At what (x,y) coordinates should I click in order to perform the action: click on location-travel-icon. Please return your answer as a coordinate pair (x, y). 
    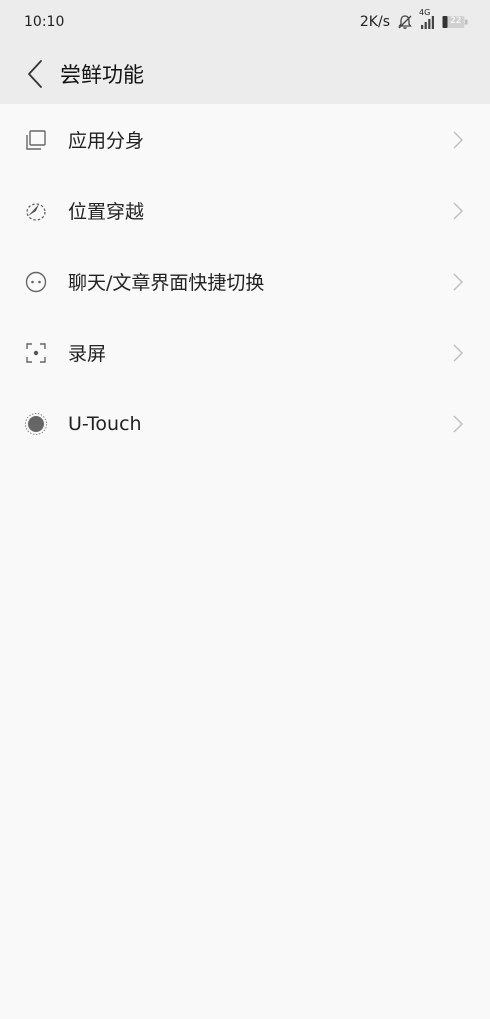
    Looking at the image, I should click on (36, 211).